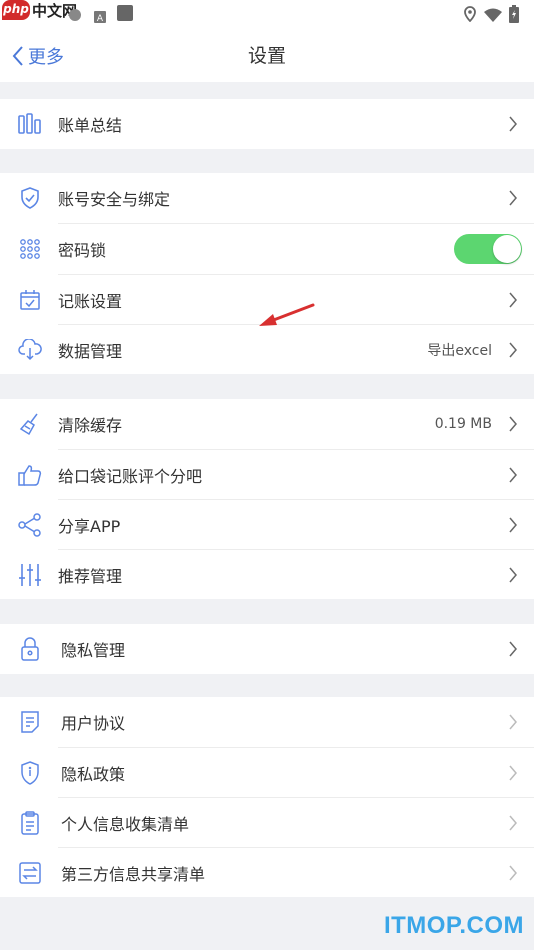 The image size is (534, 950). I want to click on row-label: 用户协议, so click(93, 723).